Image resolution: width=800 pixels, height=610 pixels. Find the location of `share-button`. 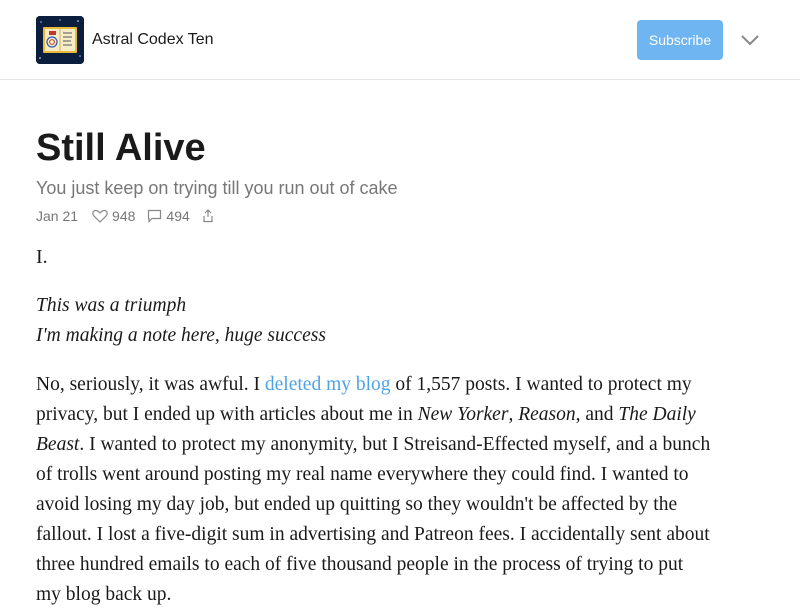

share-button is located at coordinates (208, 216).